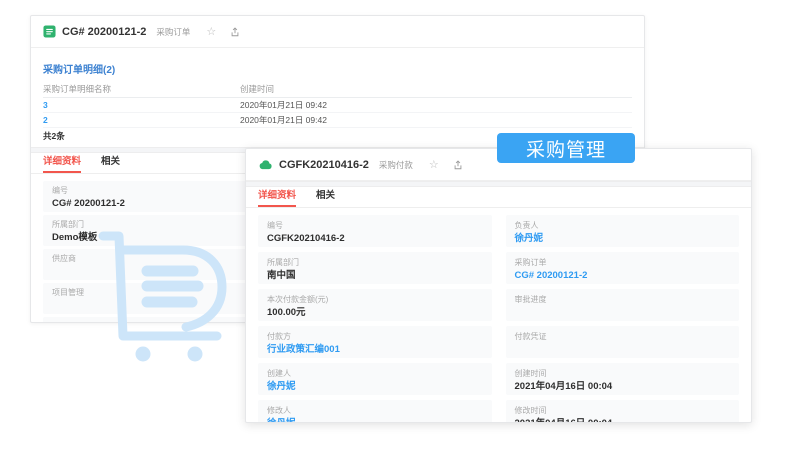 The image size is (792, 459). I want to click on field-label: 编号, so click(275, 225).